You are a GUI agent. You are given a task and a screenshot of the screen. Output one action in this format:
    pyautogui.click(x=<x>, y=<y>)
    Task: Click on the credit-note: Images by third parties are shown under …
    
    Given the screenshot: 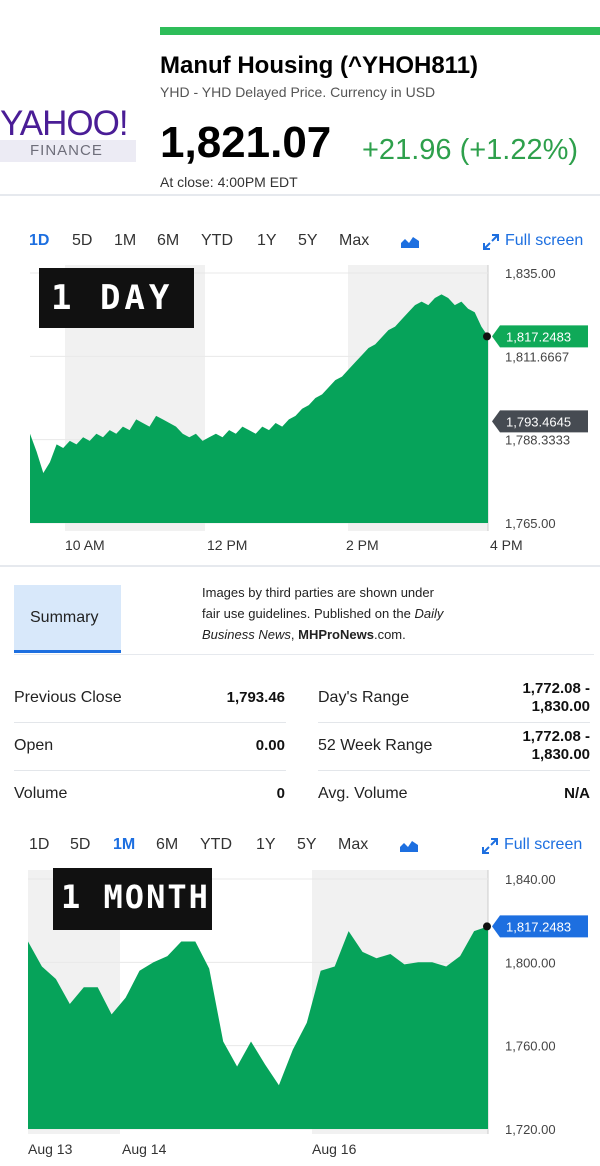 What is the action you would take?
    pyautogui.click(x=352, y=613)
    